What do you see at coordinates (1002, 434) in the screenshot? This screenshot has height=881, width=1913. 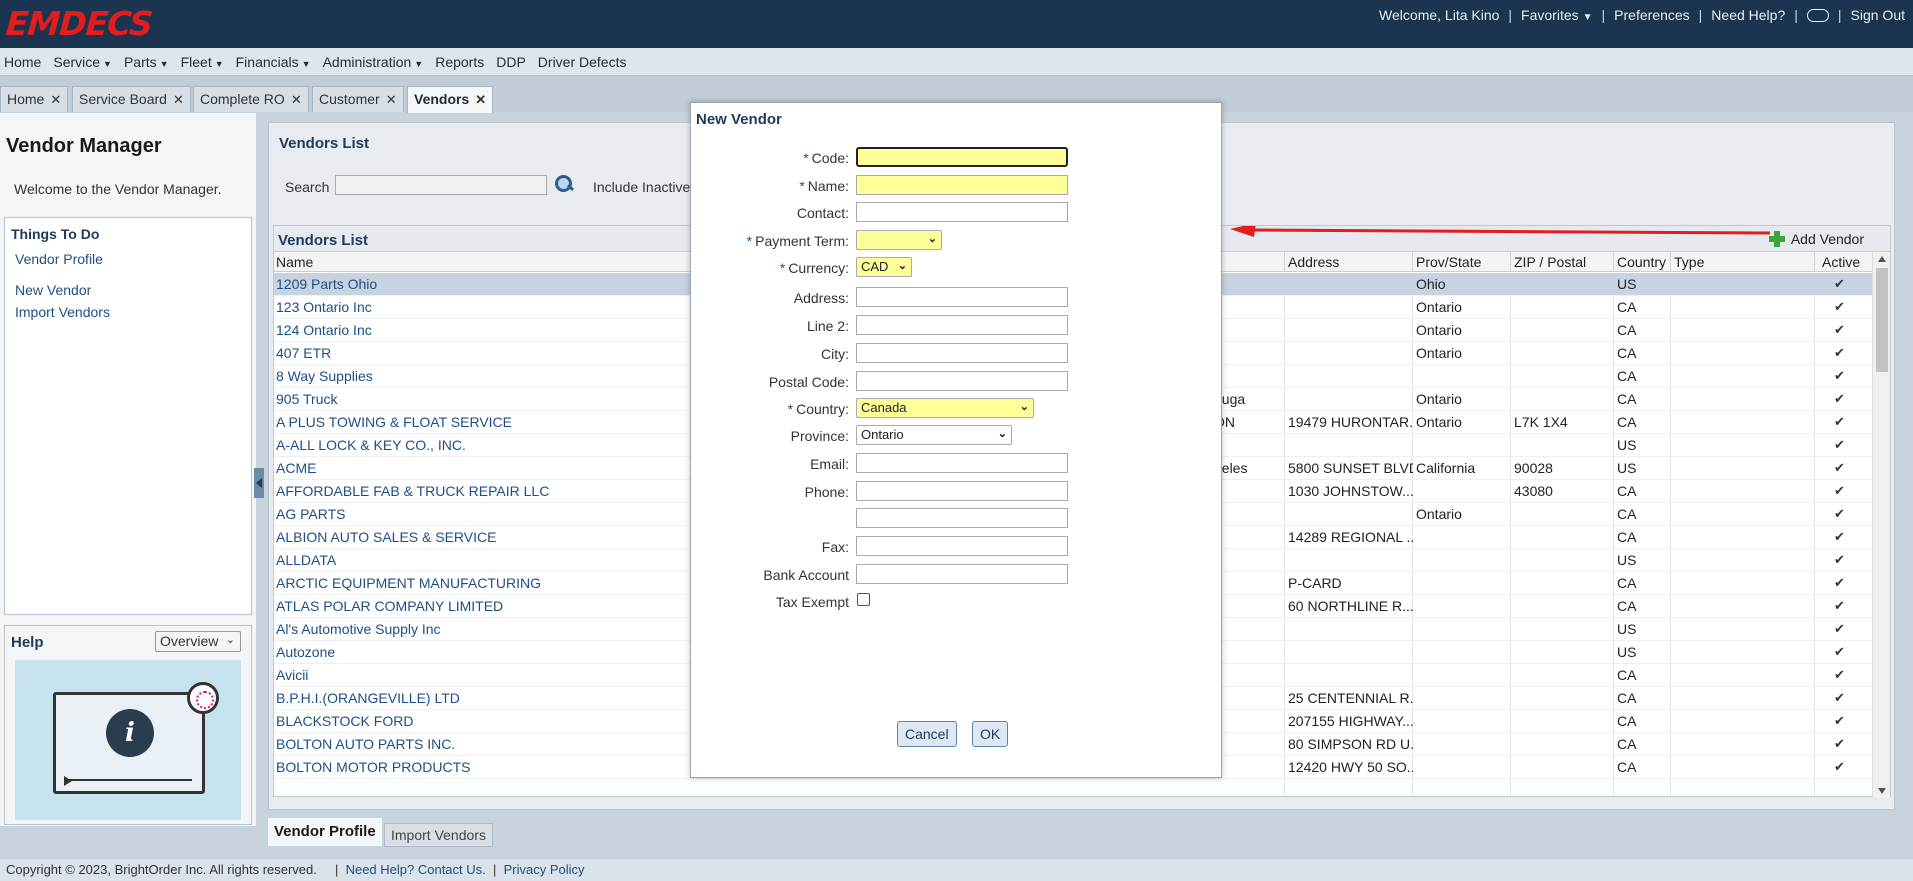 I see `chevron-down-icon: ⌄` at bounding box center [1002, 434].